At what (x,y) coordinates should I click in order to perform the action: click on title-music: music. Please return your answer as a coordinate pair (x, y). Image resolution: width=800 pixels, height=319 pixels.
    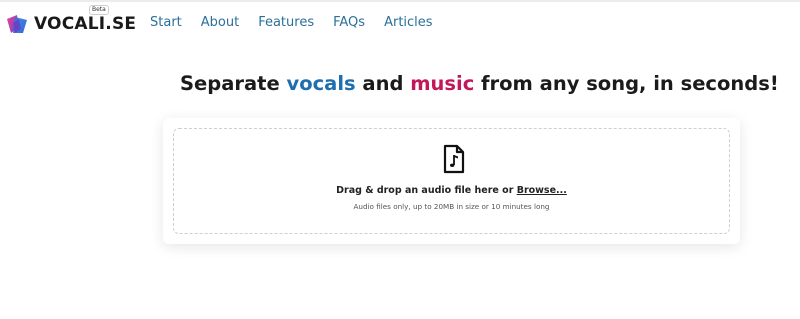
    Looking at the image, I should click on (442, 83).